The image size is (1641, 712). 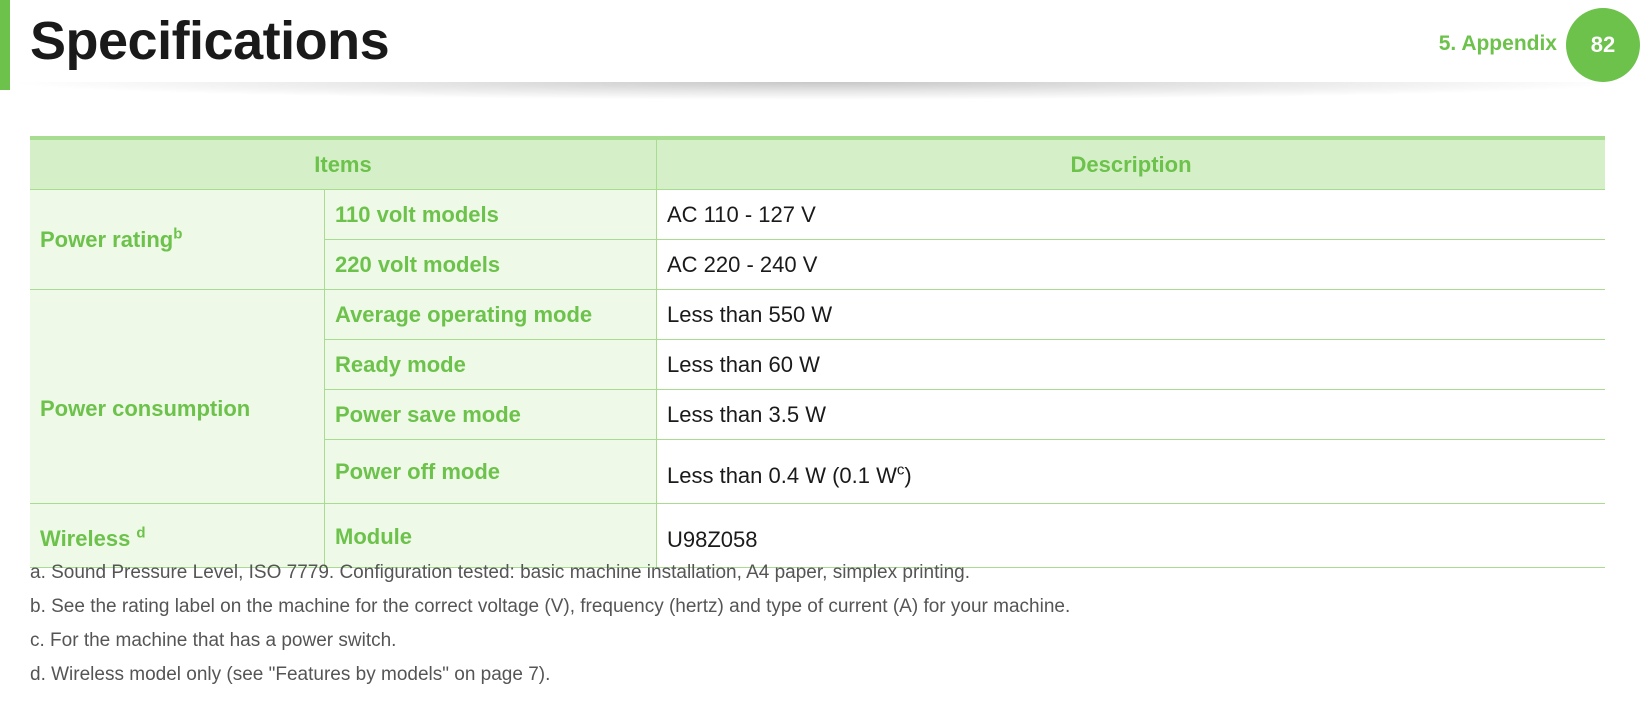 I want to click on page-number-badge: 82, so click(x=1603, y=45).